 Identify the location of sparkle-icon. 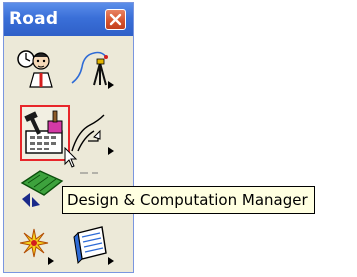
(36, 246).